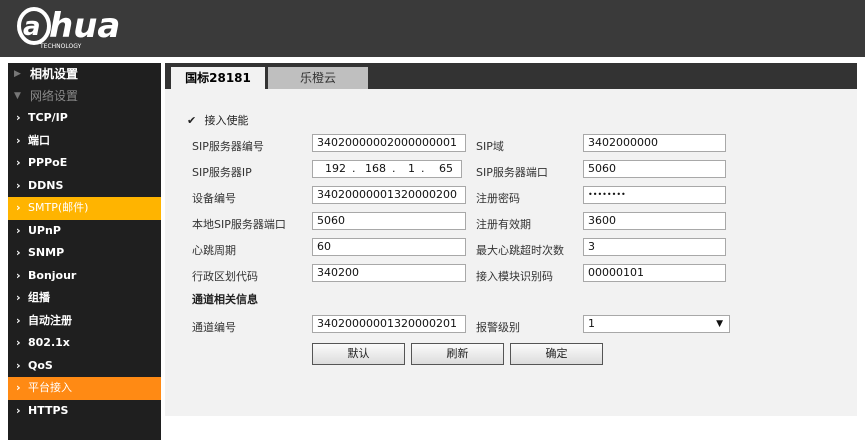  Describe the element at coordinates (512, 172) in the screenshot. I see `sip-server-port-label: SIP服务器端口` at that location.